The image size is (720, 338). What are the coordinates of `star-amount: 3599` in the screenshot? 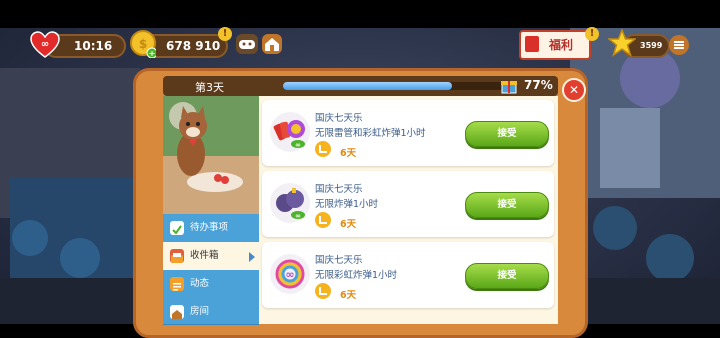 It's located at (651, 45).